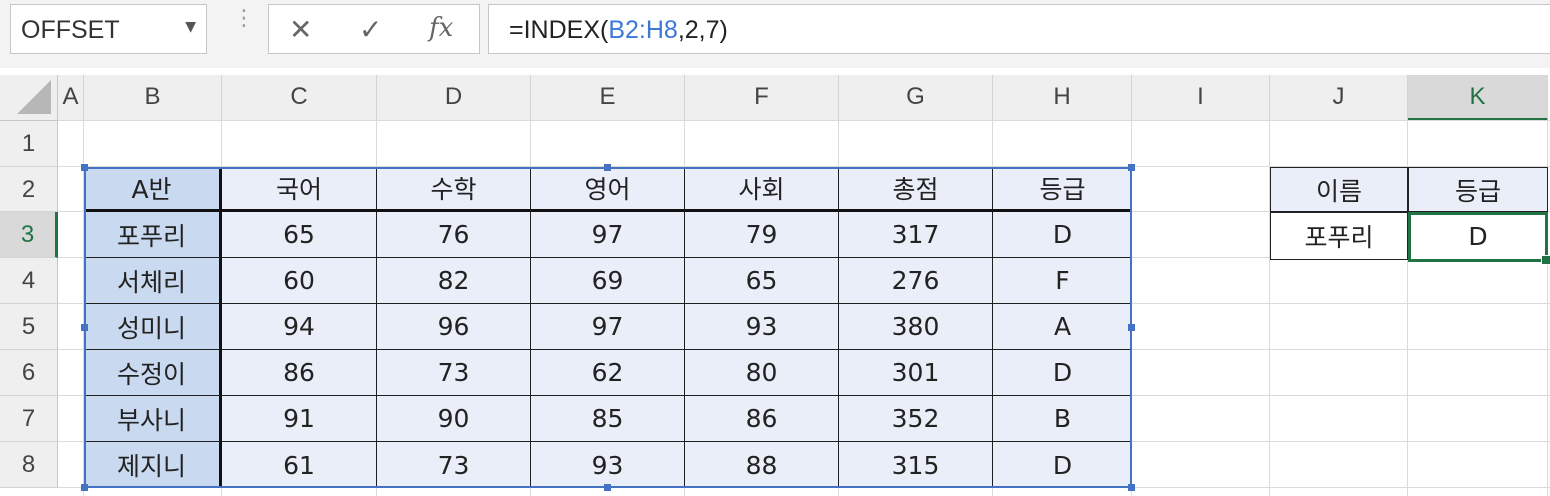 This screenshot has width=1550, height=496. What do you see at coordinates (70, 30) in the screenshot?
I see `name-box-value: OFFSET` at bounding box center [70, 30].